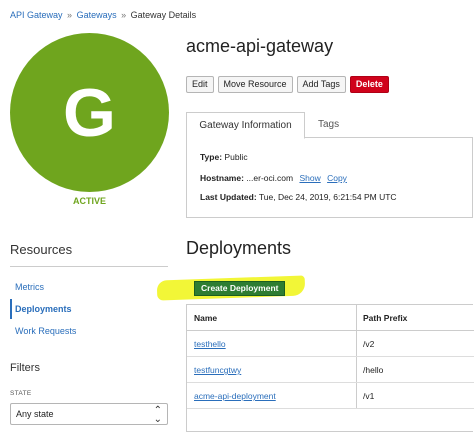 The image size is (474, 440). I want to click on table-row: acme-api-deployment /v1, so click(330, 396).